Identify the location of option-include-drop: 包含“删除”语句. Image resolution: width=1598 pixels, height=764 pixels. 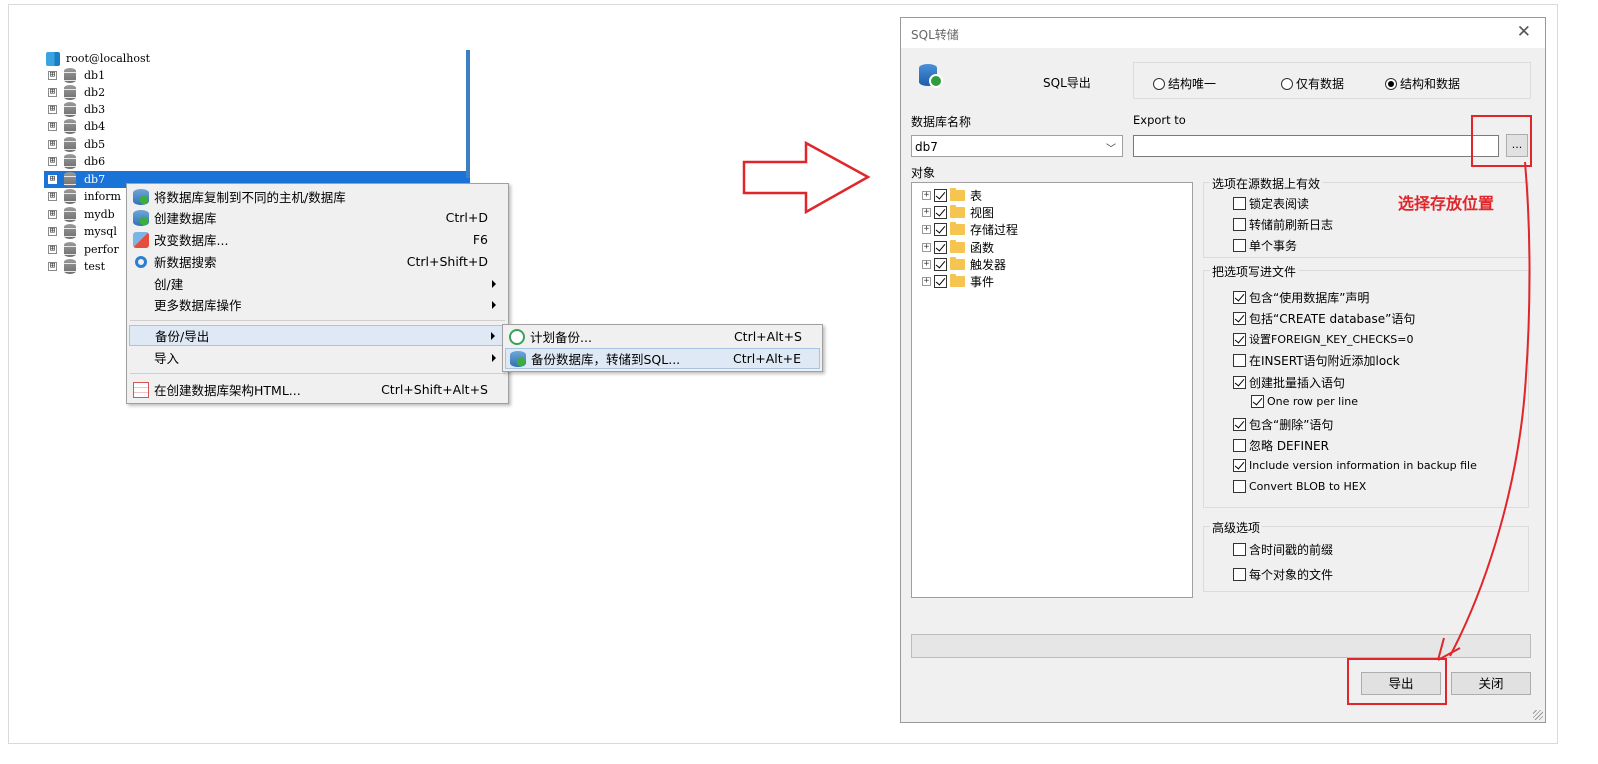
(1283, 424).